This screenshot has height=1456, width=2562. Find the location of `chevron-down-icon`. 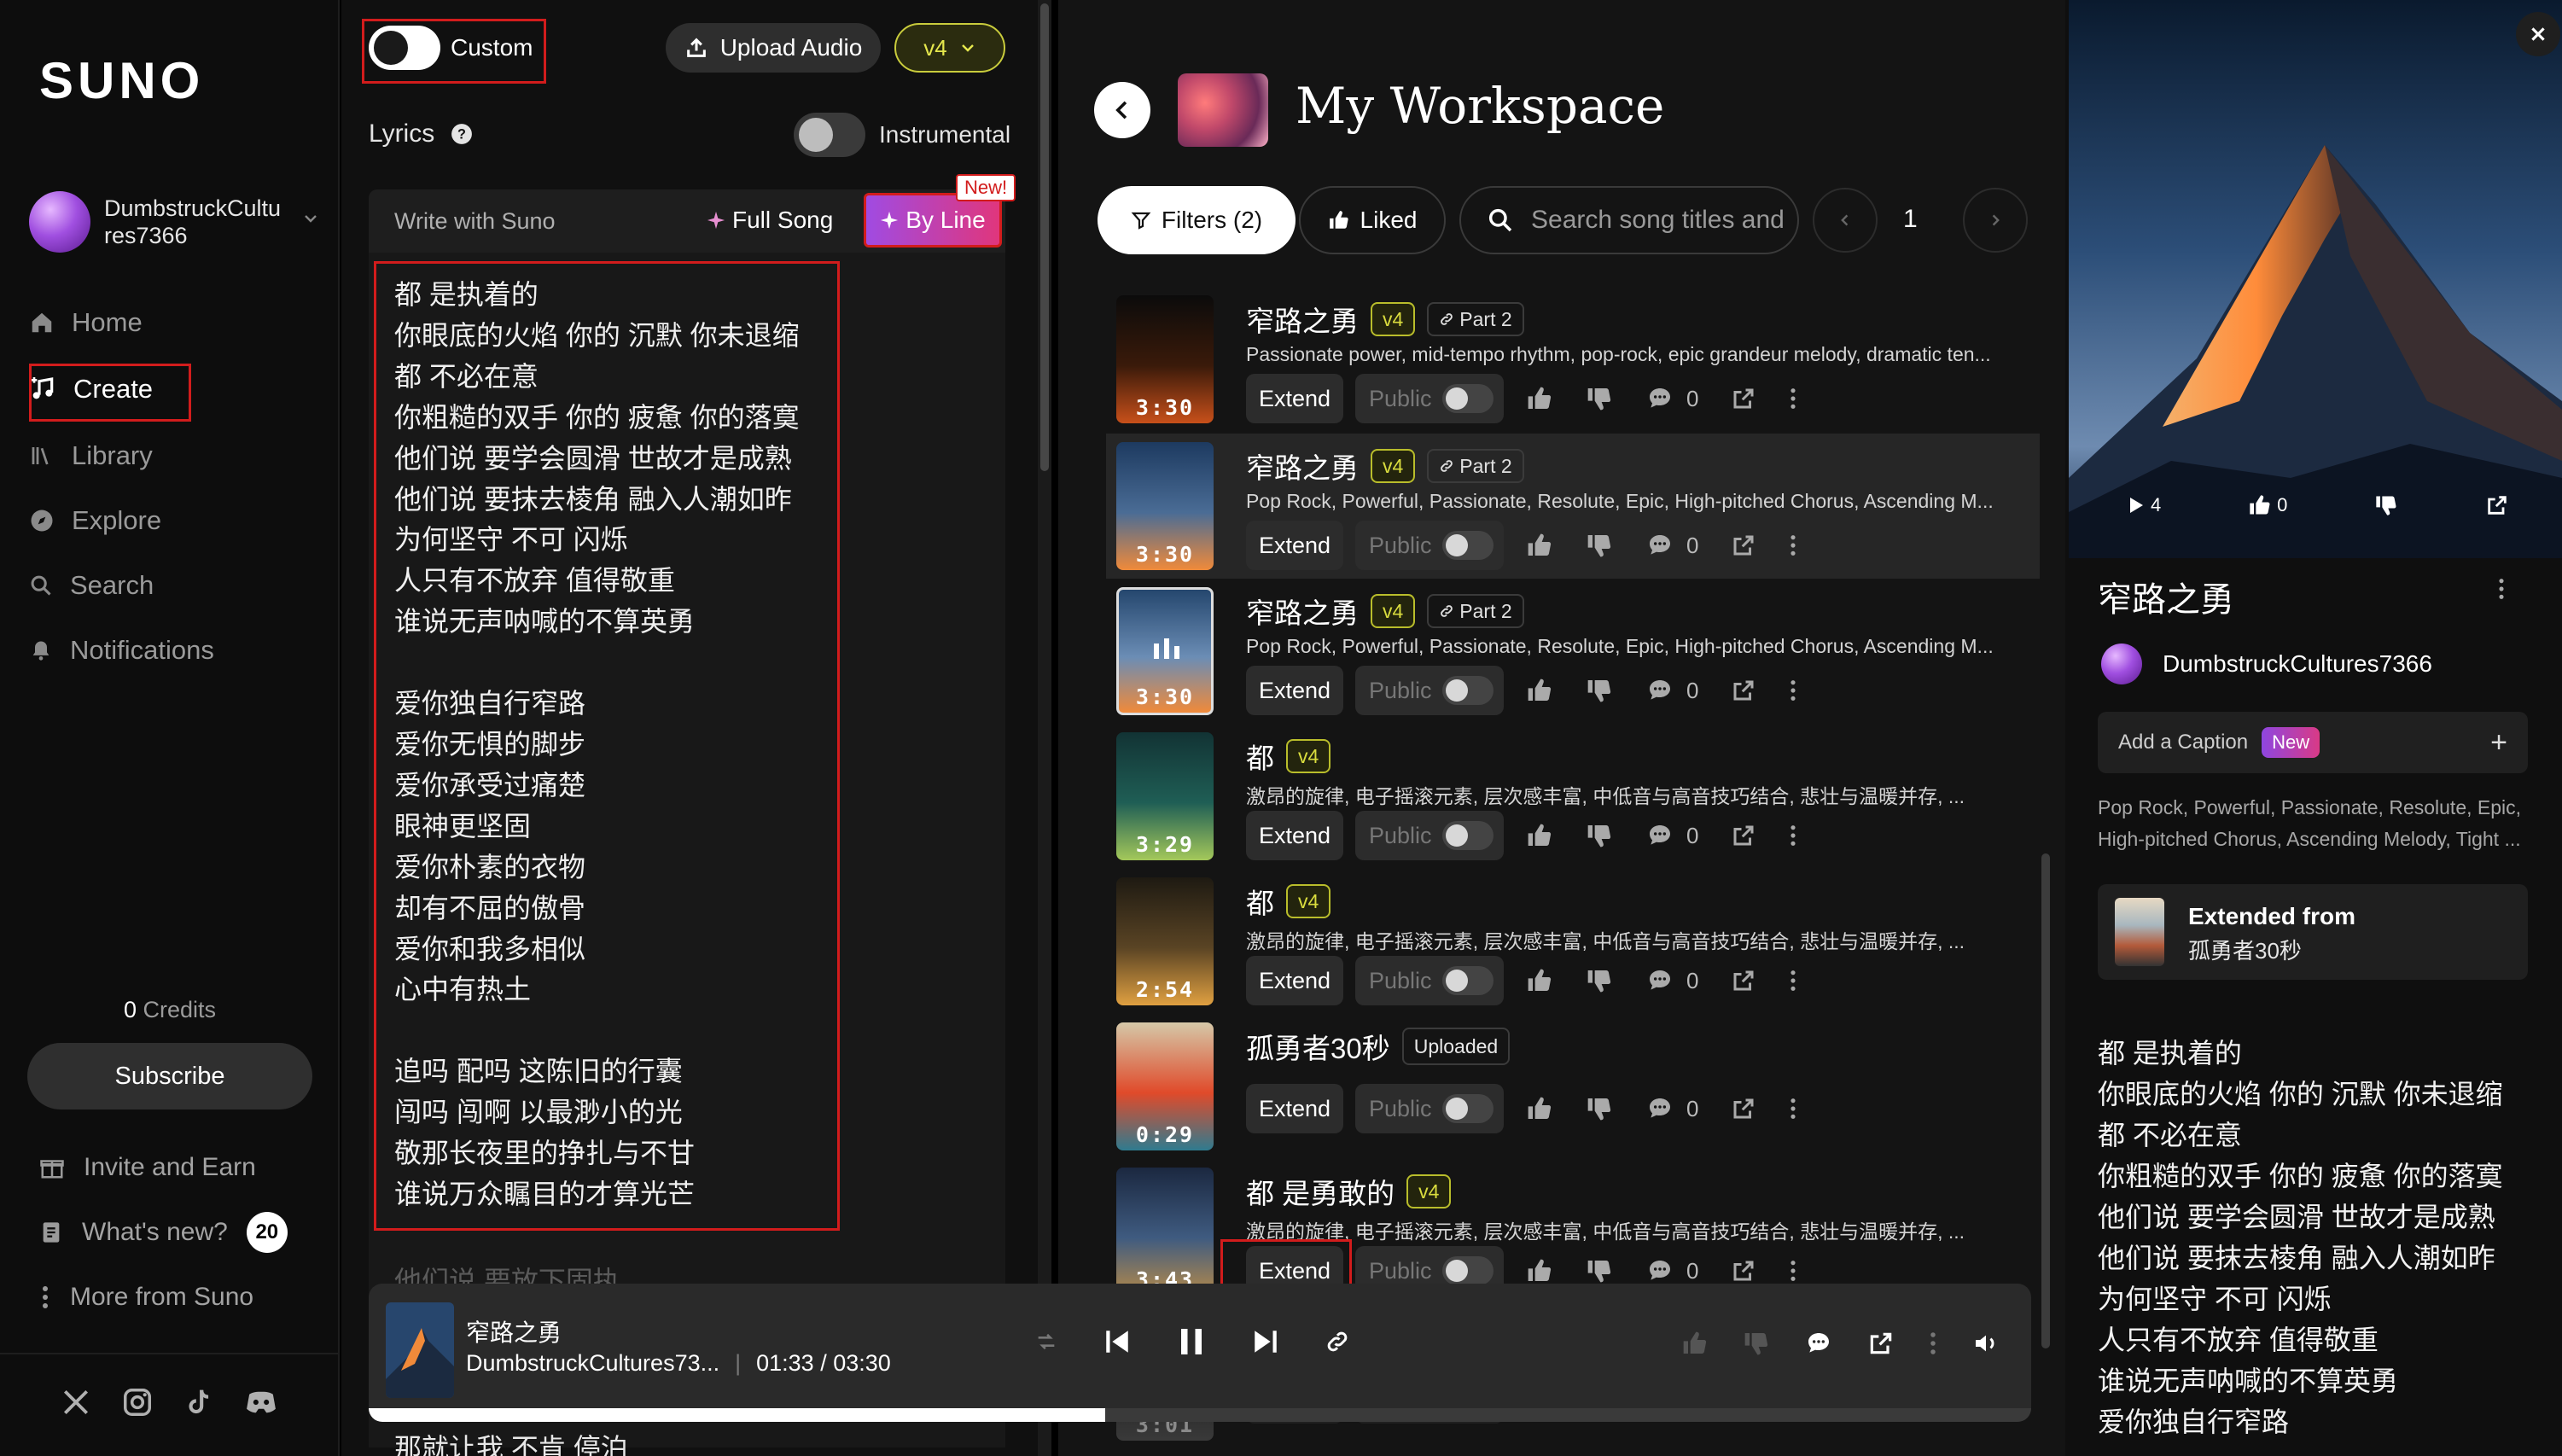

chevron-down-icon is located at coordinates (310, 219).